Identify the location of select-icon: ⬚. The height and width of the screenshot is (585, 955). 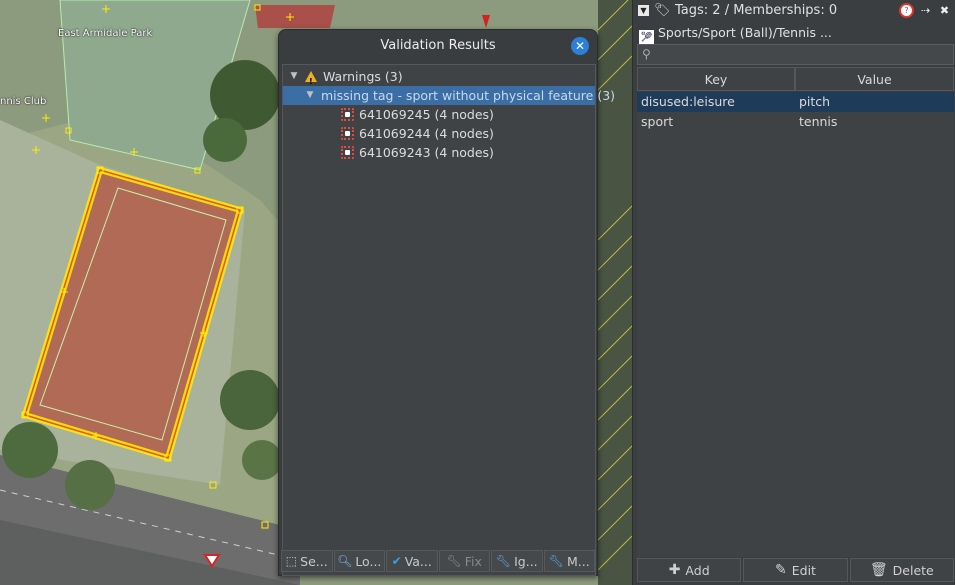
(291, 561).